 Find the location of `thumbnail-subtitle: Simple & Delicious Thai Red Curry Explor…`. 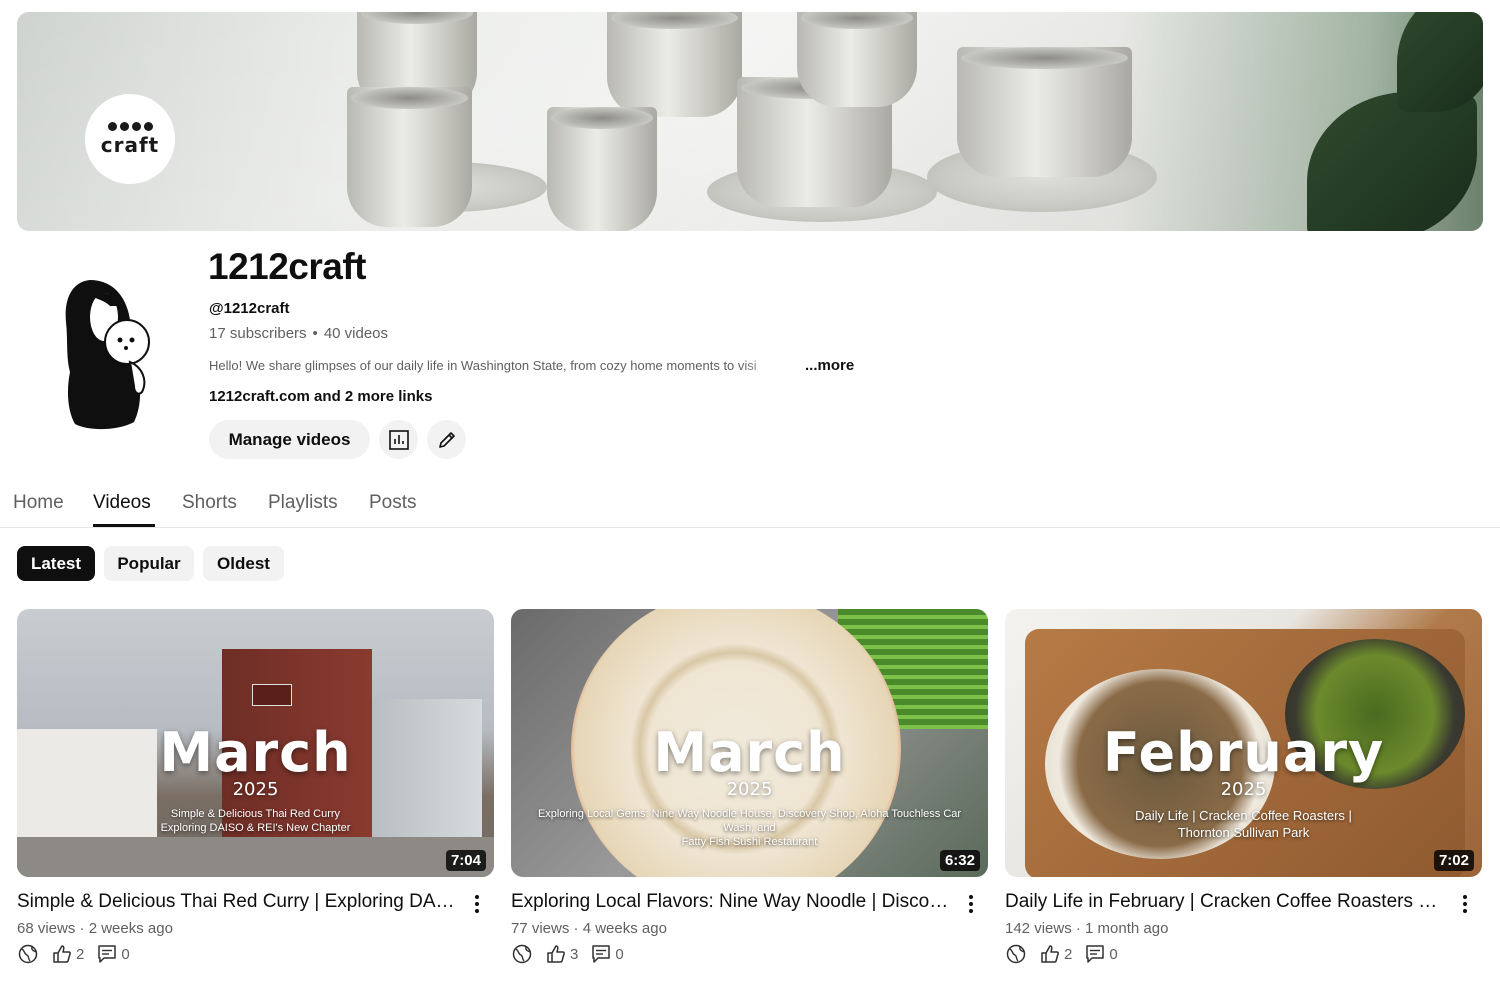

thumbnail-subtitle: Simple & Delicious Thai Red Curry Explor… is located at coordinates (255, 821).